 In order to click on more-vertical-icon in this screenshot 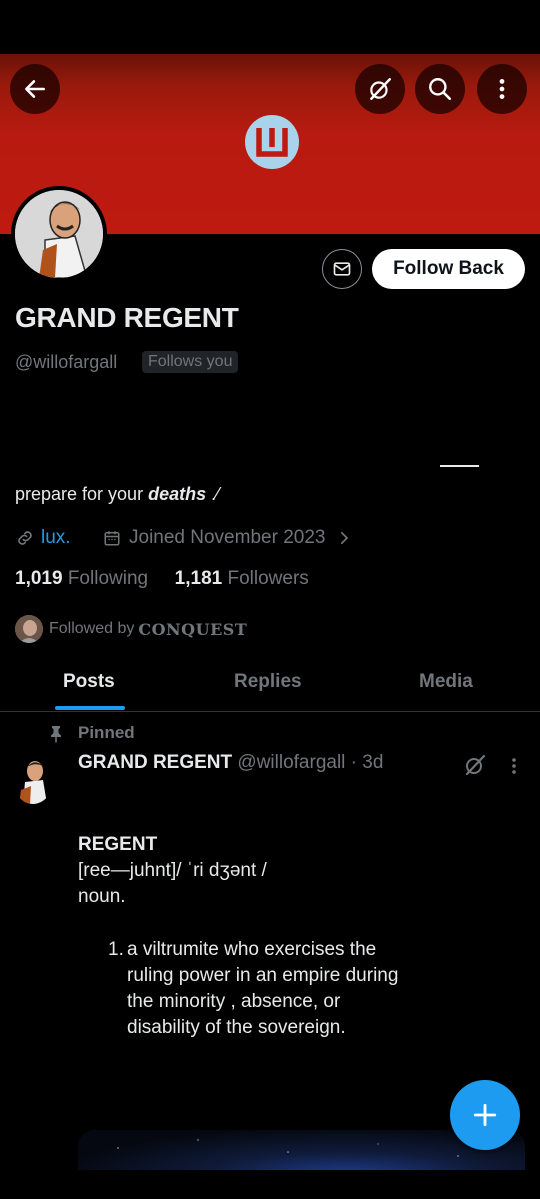, I will do `click(502, 89)`.